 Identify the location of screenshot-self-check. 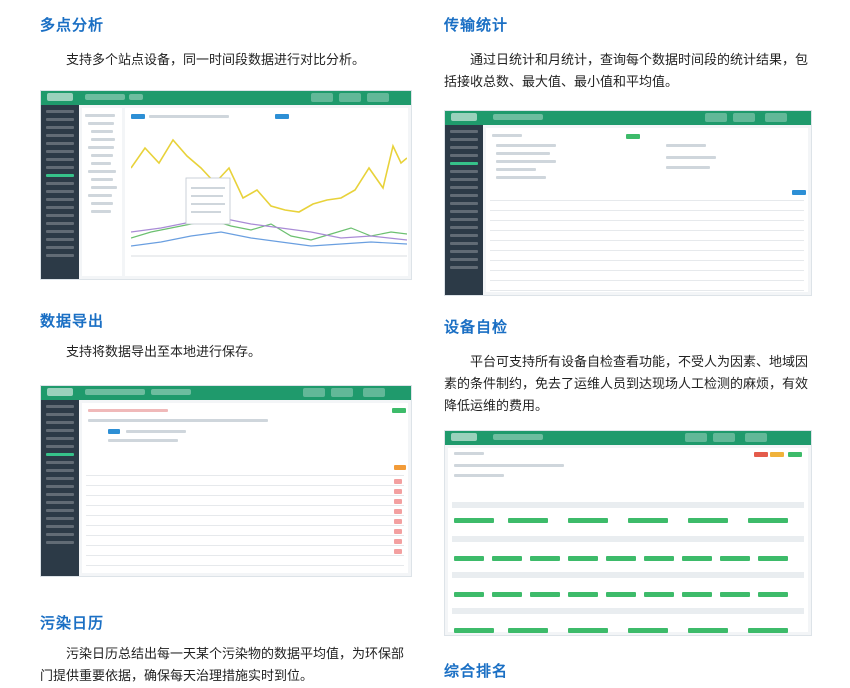
(628, 533).